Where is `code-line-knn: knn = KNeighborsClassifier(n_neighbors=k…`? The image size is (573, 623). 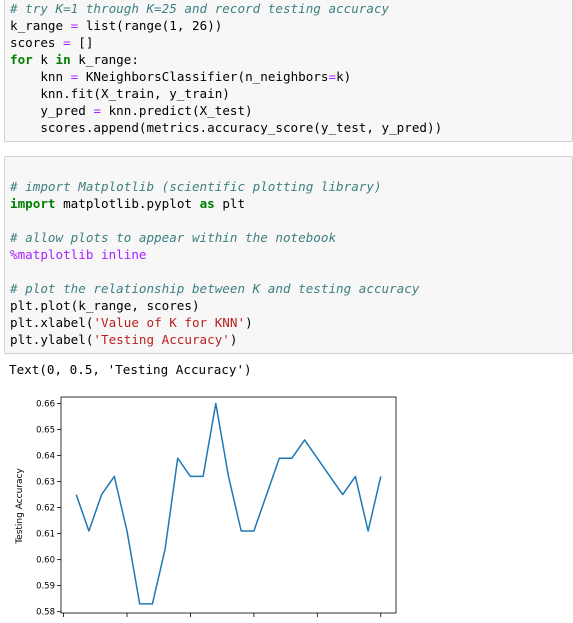
code-line-knn: knn = KNeighborsClassifier(n_neighbors=k… is located at coordinates (181, 76).